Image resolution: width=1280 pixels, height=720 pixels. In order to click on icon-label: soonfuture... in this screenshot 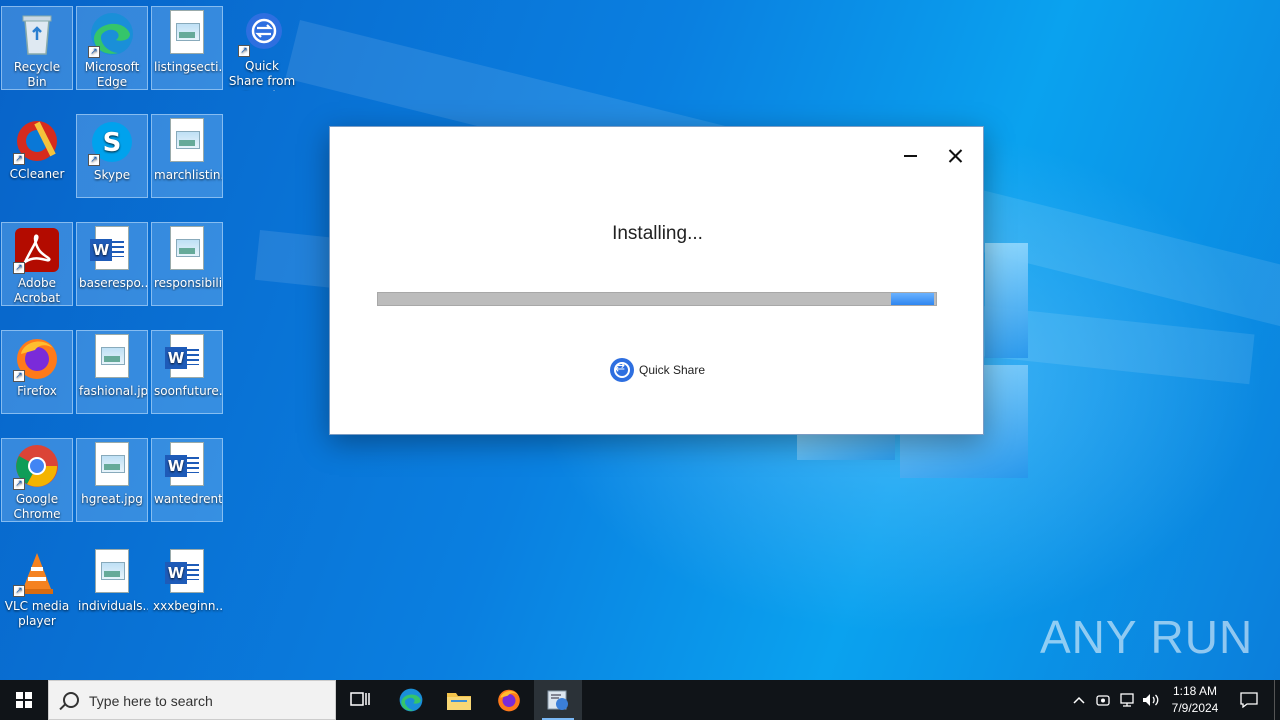, I will do `click(188, 391)`.